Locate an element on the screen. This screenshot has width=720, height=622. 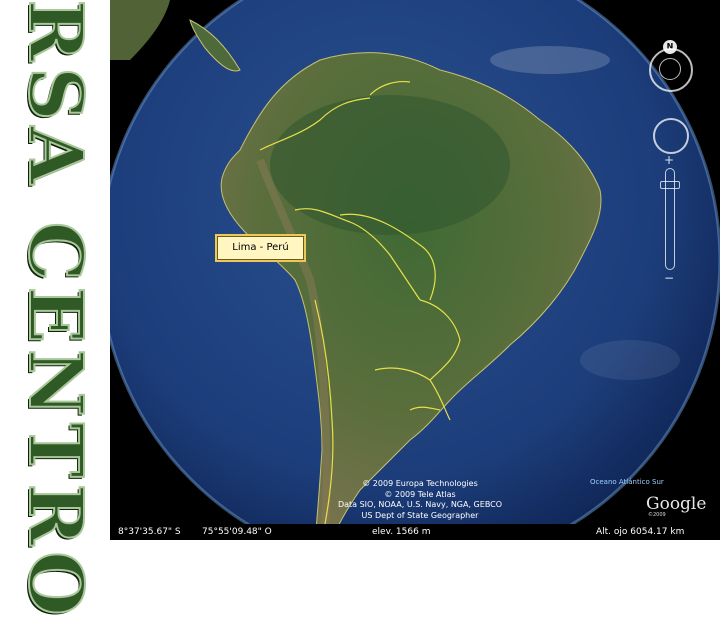
credit-line: © 2009 Europa Technologies is located at coordinates (420, 483).